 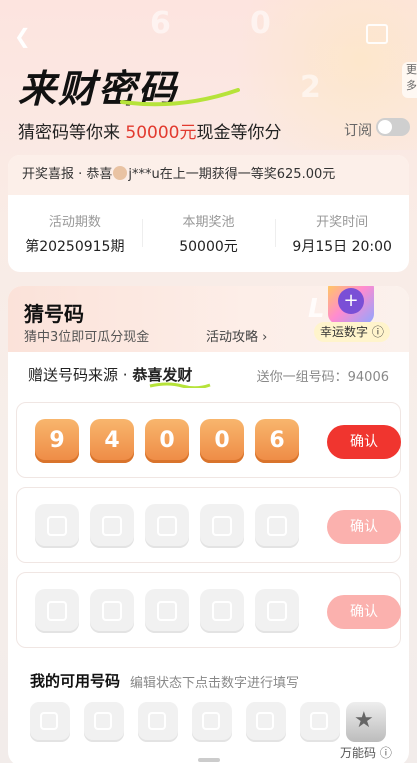 What do you see at coordinates (322, 377) in the screenshot?
I see `source-number: 送你一组号码：94006` at bounding box center [322, 377].